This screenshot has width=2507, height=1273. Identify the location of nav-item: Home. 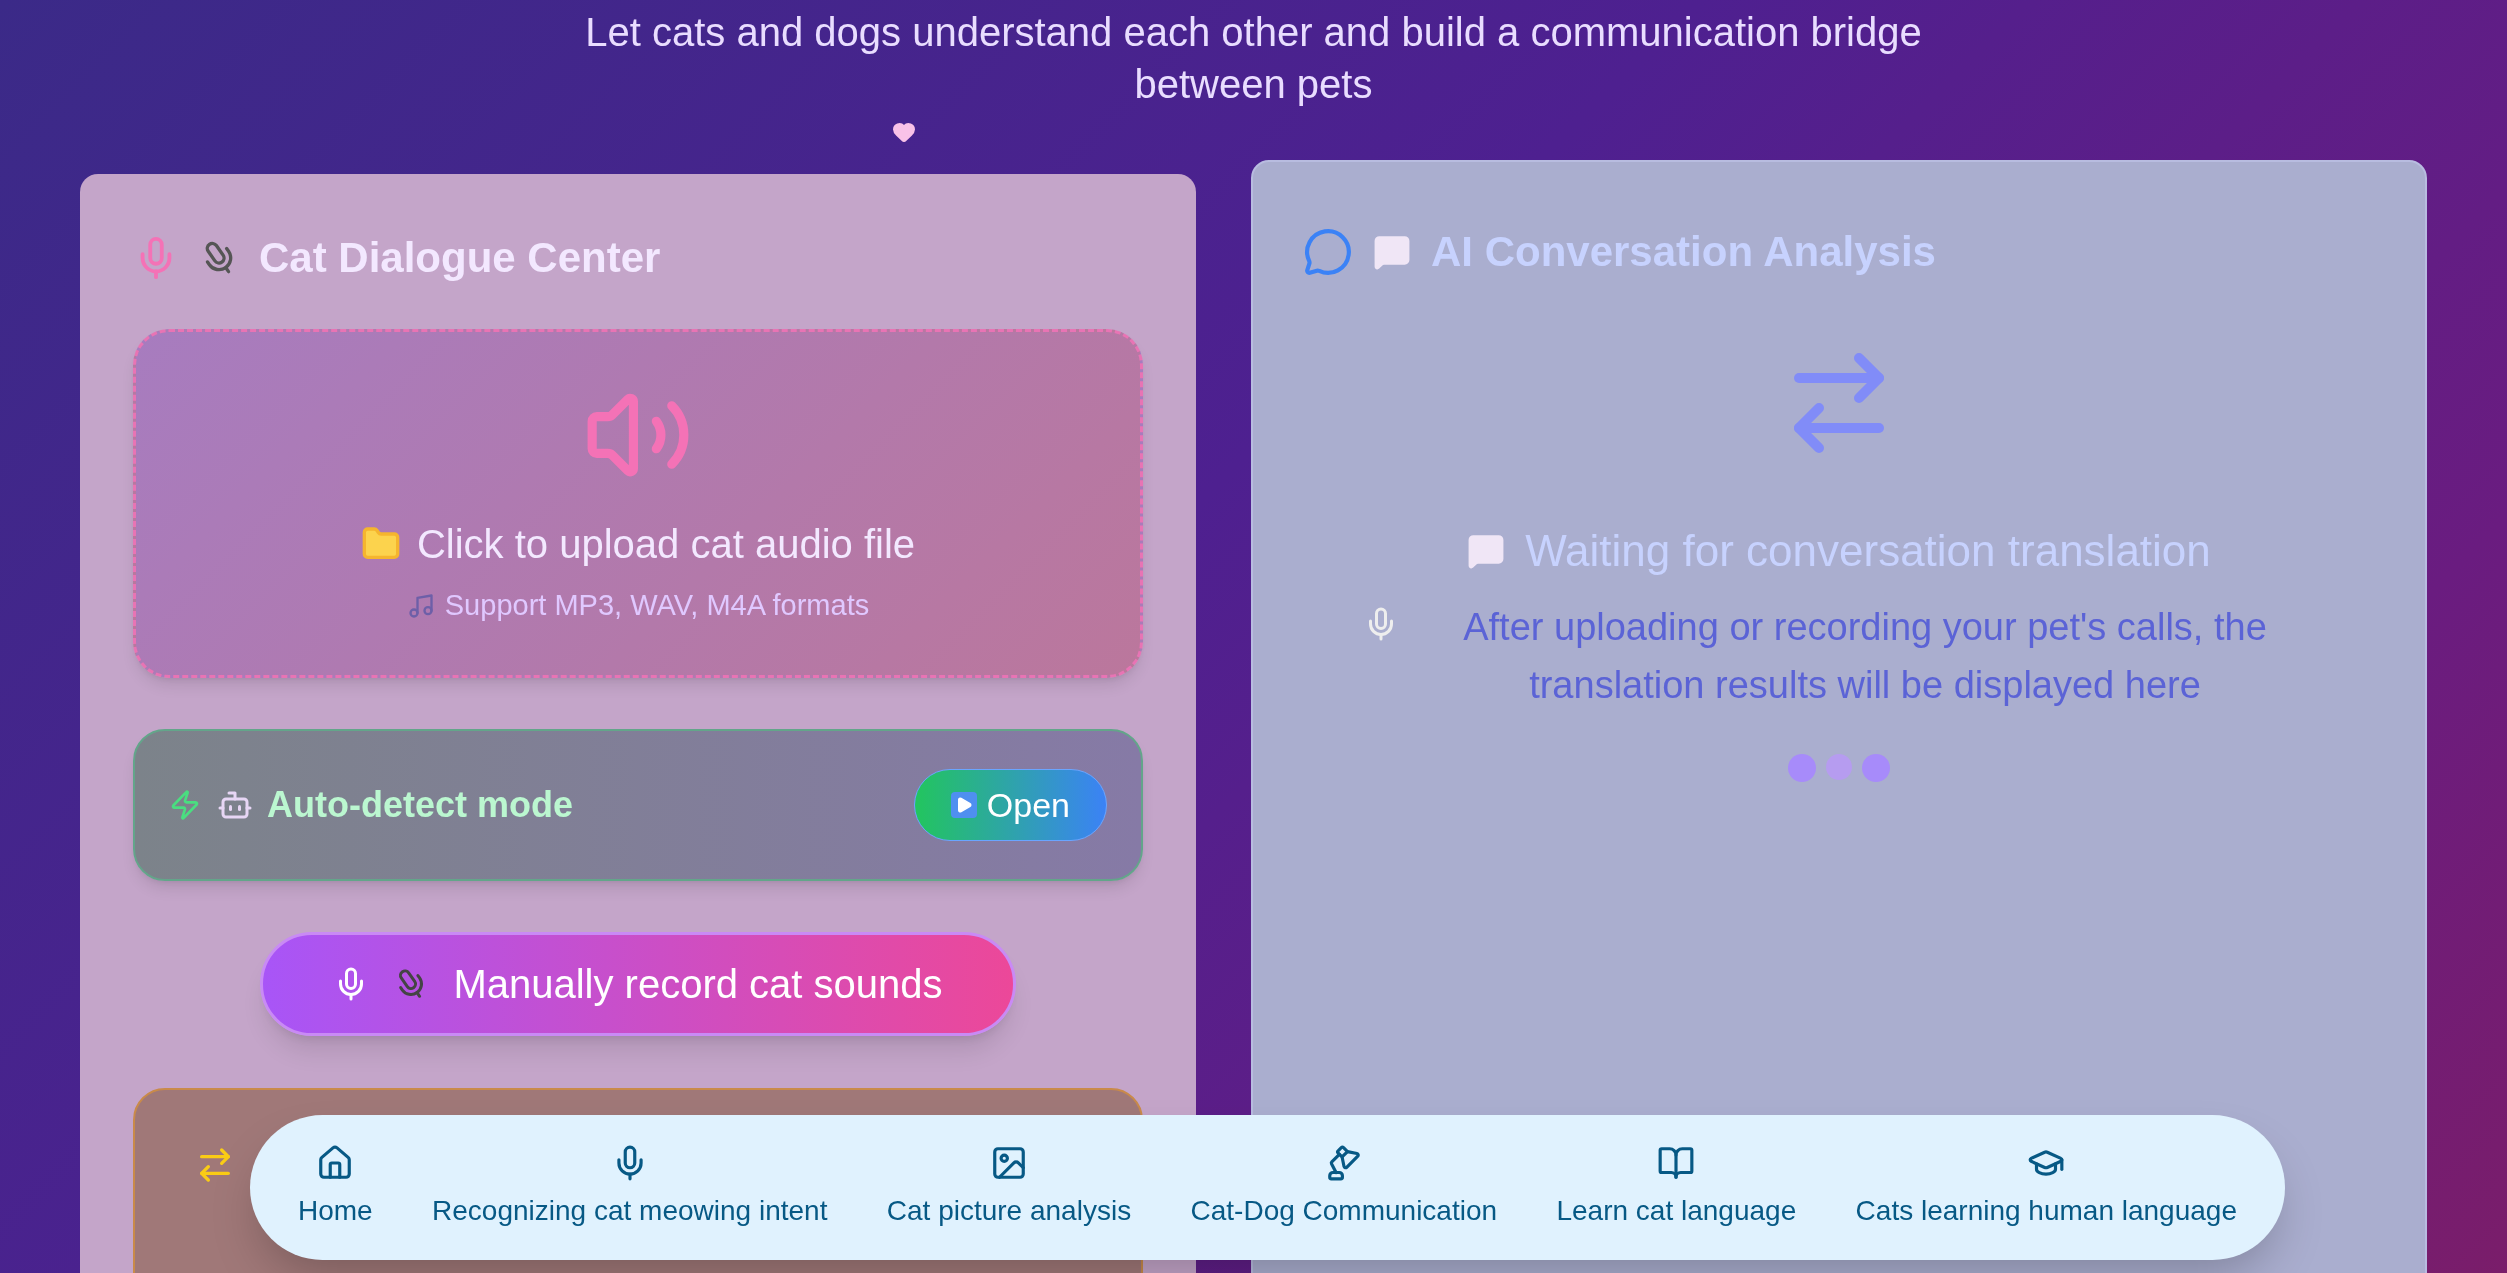
(335, 1187).